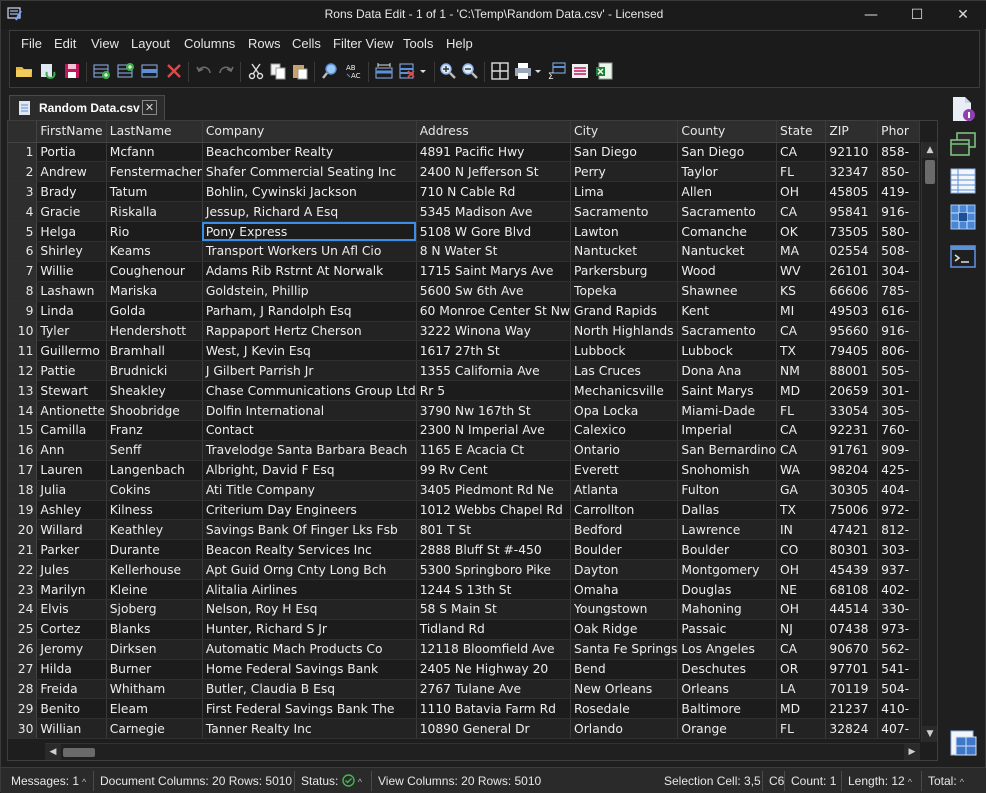 The image size is (986, 793). Describe the element at coordinates (154, 192) in the screenshot. I see `cell-lastname: Tatum` at that location.